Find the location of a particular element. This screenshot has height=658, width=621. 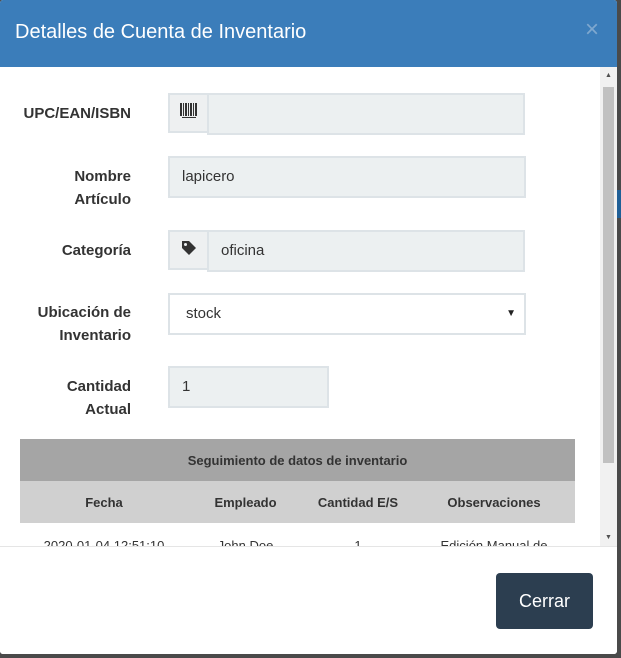

column-header-notes: Observaciones is located at coordinates (494, 502).